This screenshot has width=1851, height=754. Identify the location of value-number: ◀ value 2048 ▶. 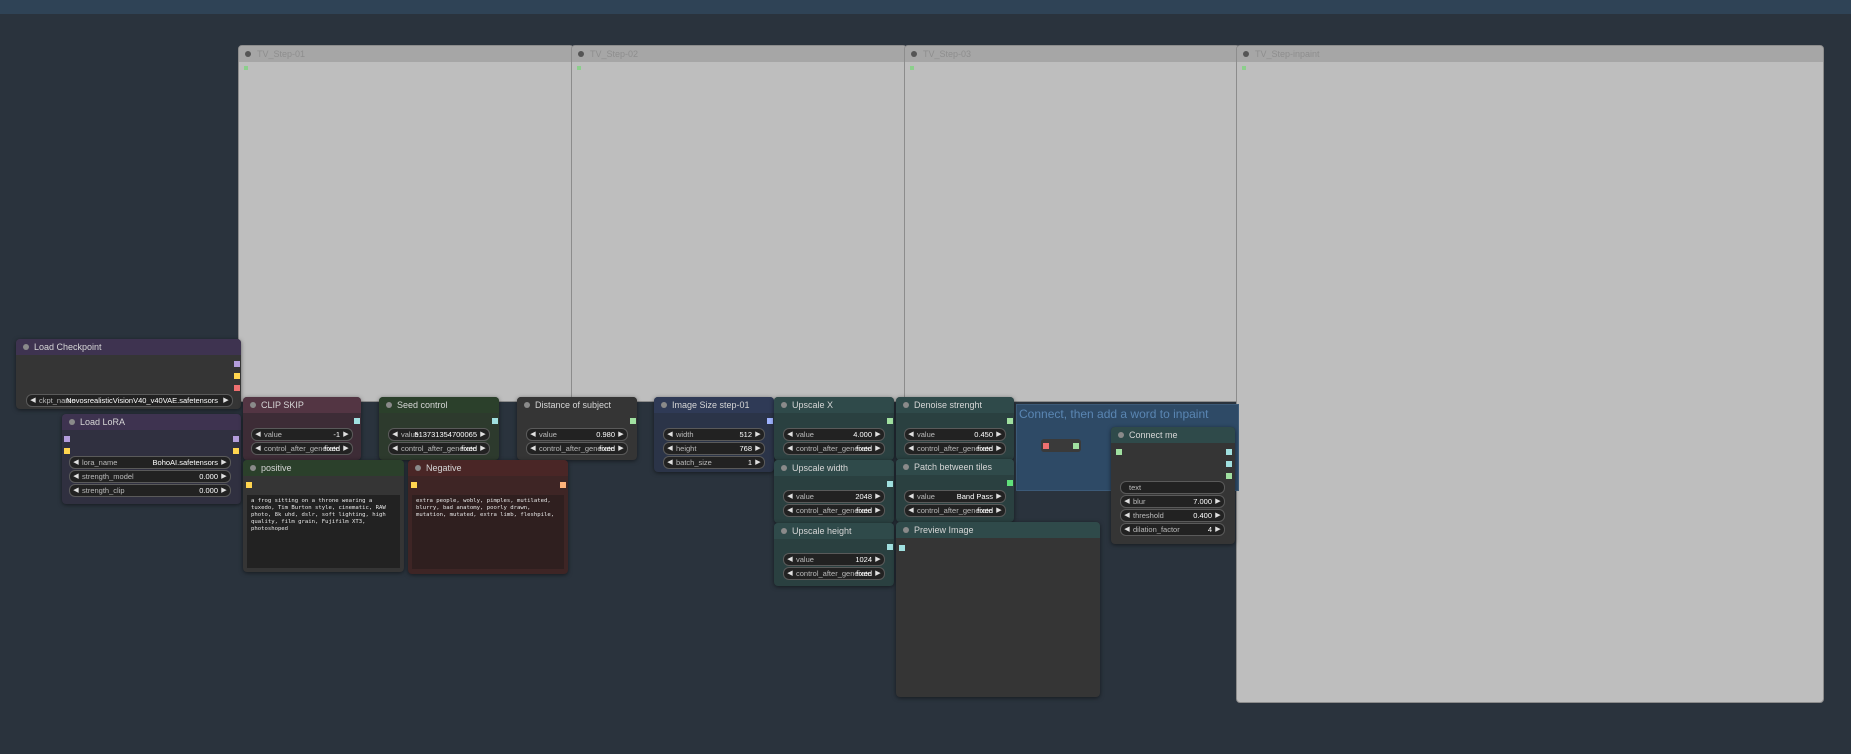
(834, 496).